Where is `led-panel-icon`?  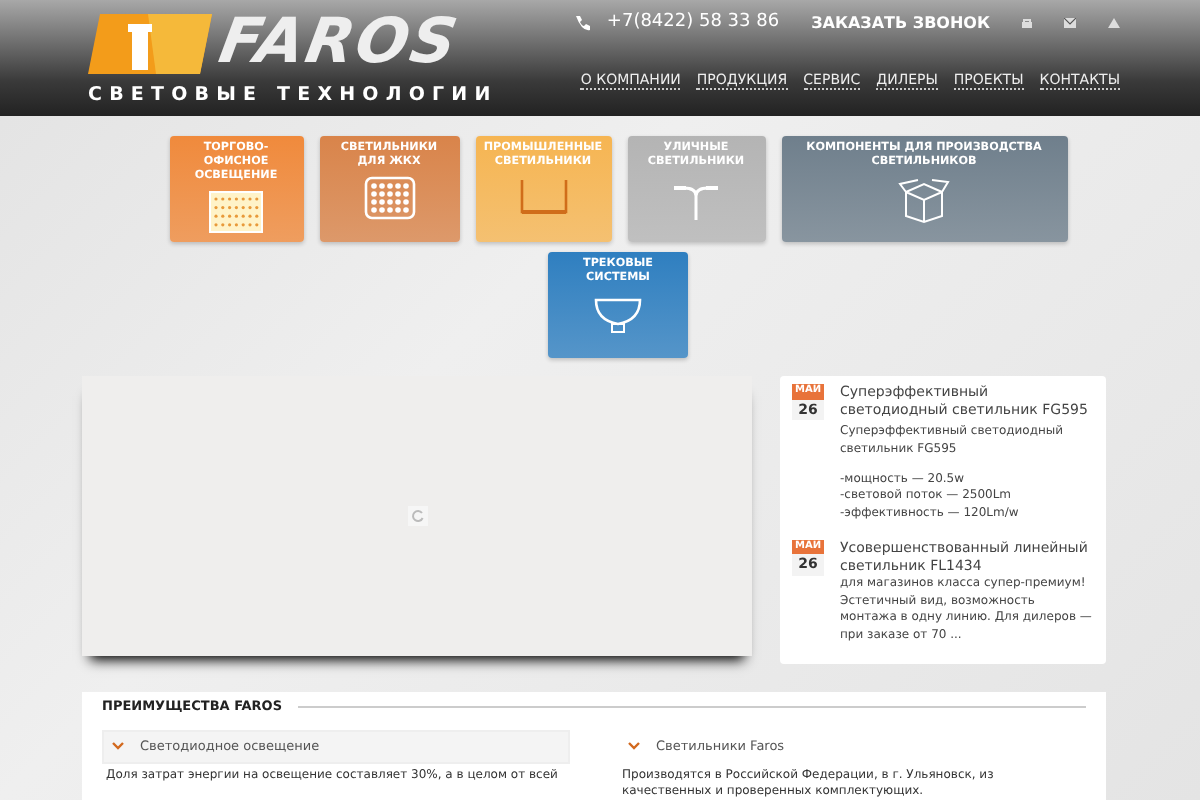 led-panel-icon is located at coordinates (389, 199).